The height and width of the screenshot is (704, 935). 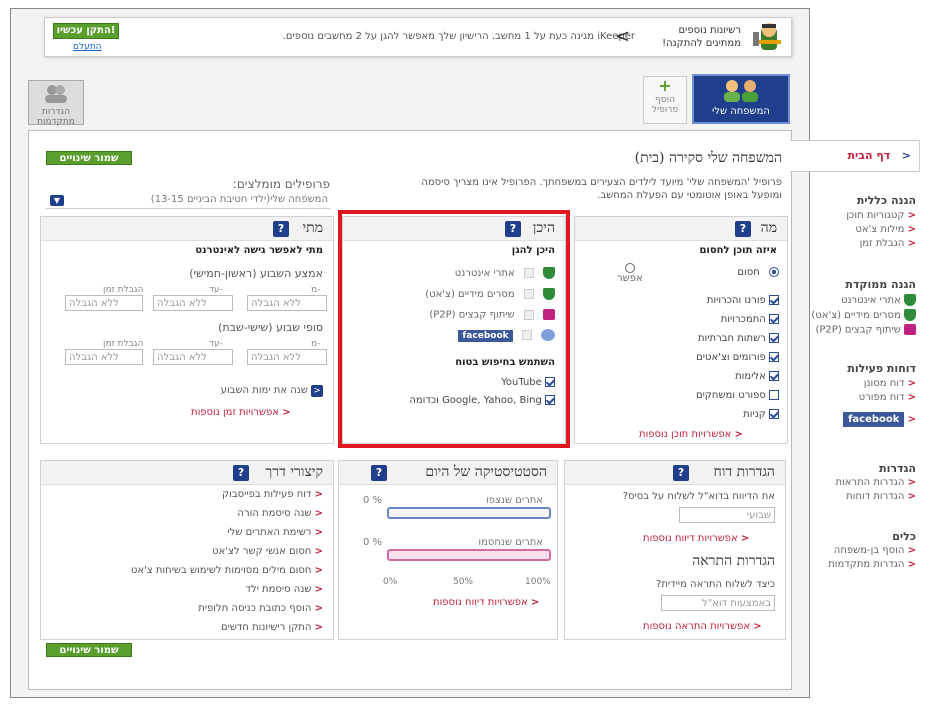 I want to click on what-item-6: קניות, so click(x=761, y=414).